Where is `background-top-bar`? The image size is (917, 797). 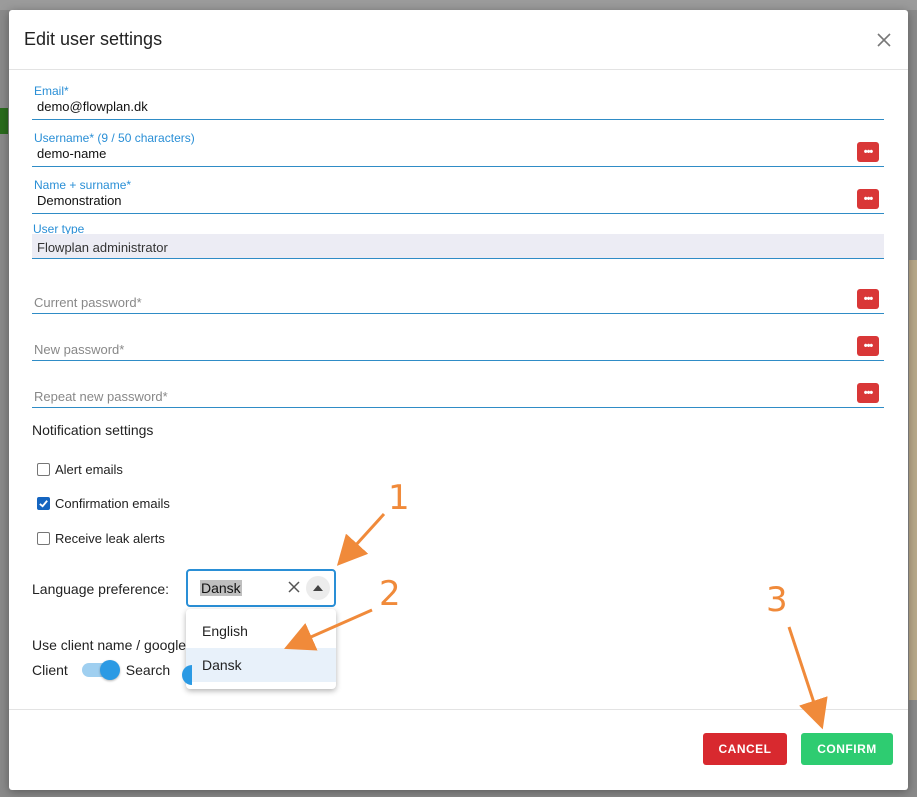 background-top-bar is located at coordinates (458, 5).